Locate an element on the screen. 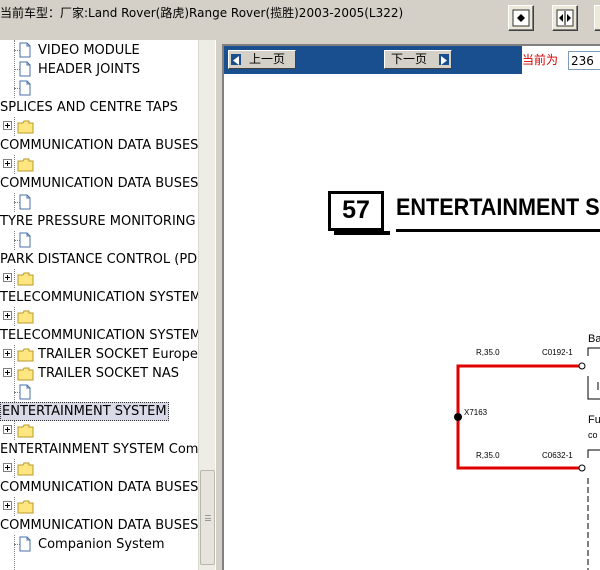 Image resolution: width=600 pixels, height=570 pixels. component-label-top: Ba is located at coordinates (594, 339).